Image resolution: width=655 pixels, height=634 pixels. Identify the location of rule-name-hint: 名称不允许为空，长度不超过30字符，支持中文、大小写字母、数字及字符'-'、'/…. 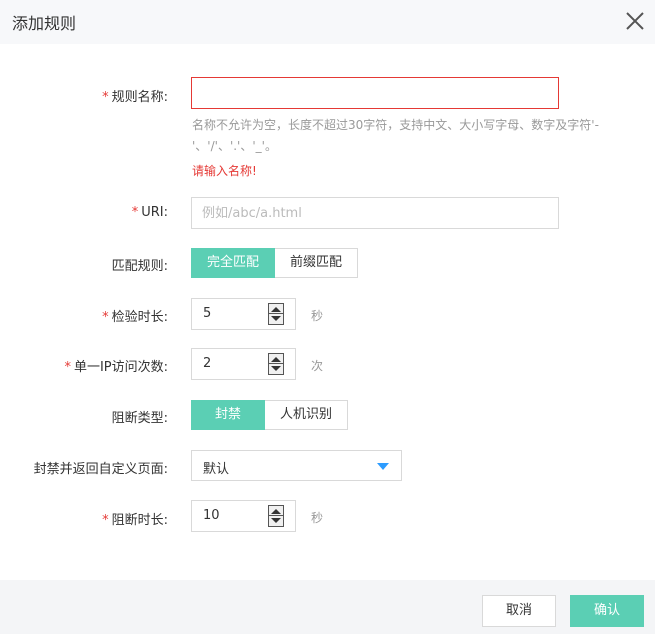
(395, 135).